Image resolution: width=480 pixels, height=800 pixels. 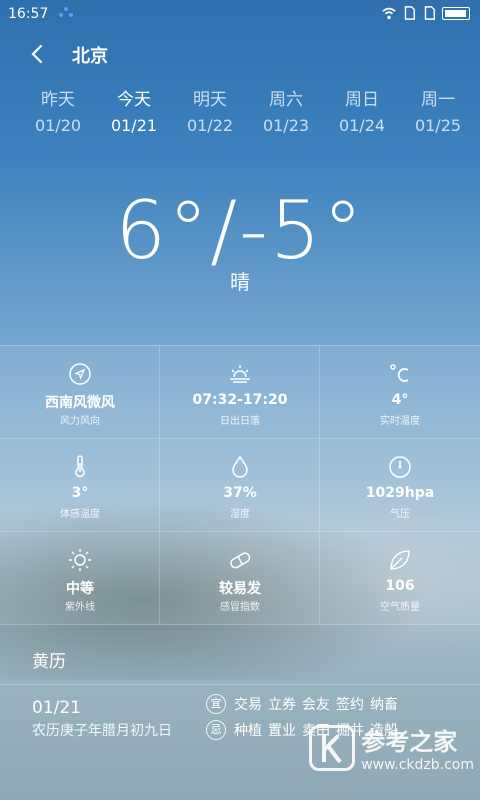 I want to click on detail-air-quality: 106 空气质量, so click(x=400, y=578).